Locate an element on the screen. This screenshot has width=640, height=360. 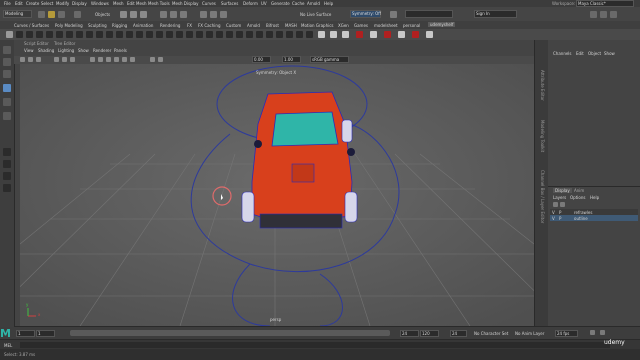
layer-menu-help: Help is located at coordinates (594, 197).